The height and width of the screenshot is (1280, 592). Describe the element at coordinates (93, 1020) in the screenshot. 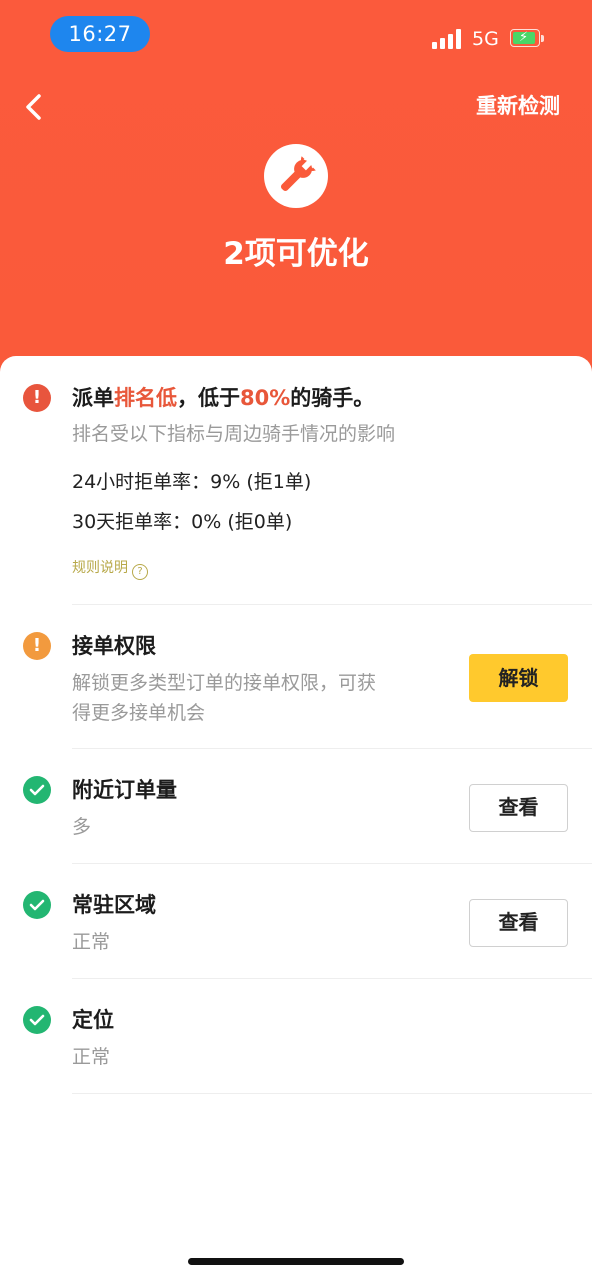

I see `item-title: 定位` at that location.